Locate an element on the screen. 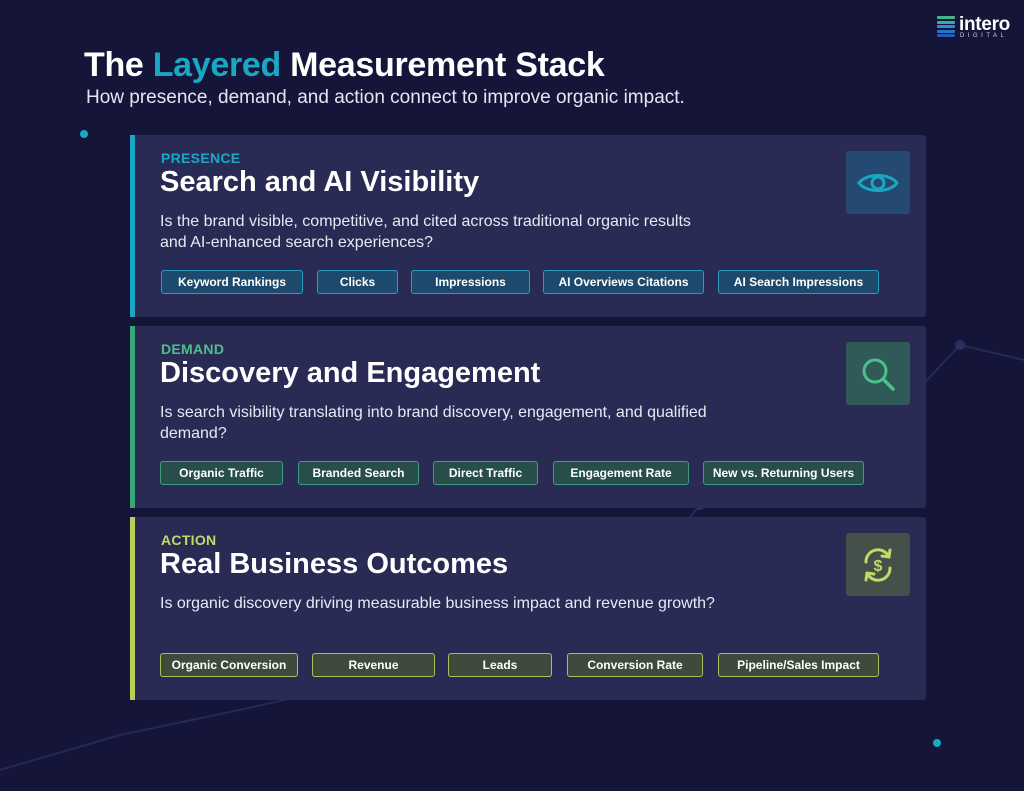 The image size is (1024, 791). logo-bars-icon is located at coordinates (946, 27).